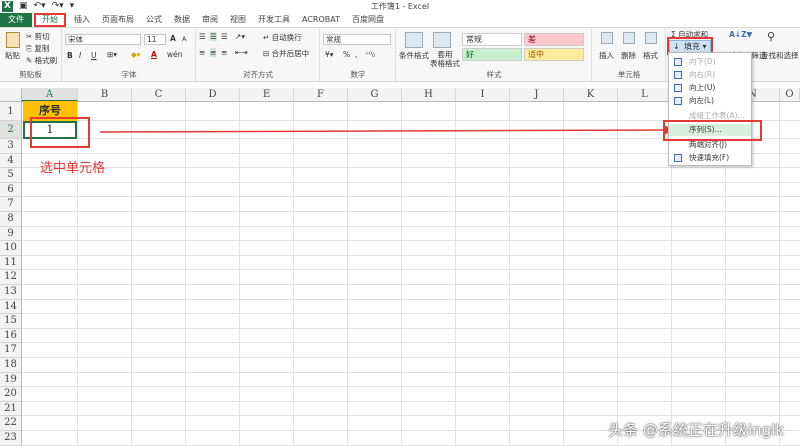 Image resolution: width=800 pixels, height=446 pixels. I want to click on annotation-arrow-line, so click(382, 131).